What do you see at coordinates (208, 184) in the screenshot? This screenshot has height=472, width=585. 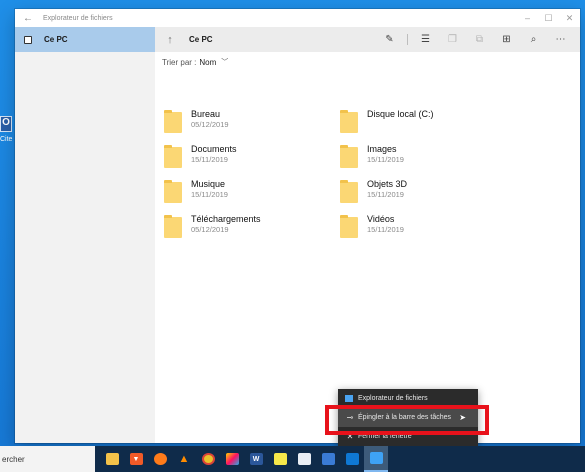 I see `folder-name: Musique` at bounding box center [208, 184].